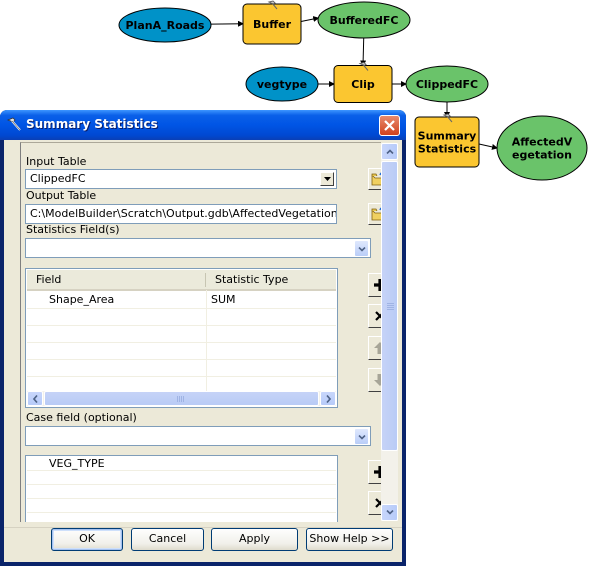  I want to click on add-case-field-button, so click(374, 472).